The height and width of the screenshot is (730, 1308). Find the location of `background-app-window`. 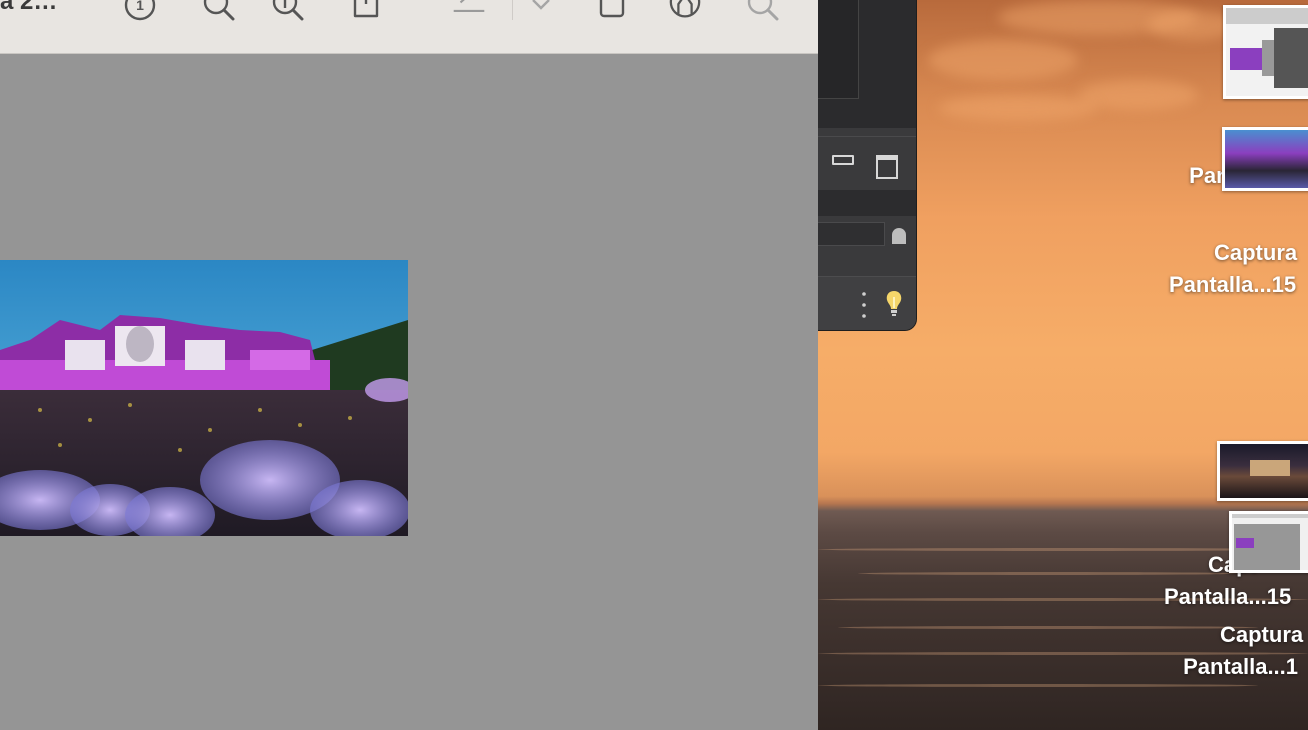

background-app-window is located at coordinates (867, 165).